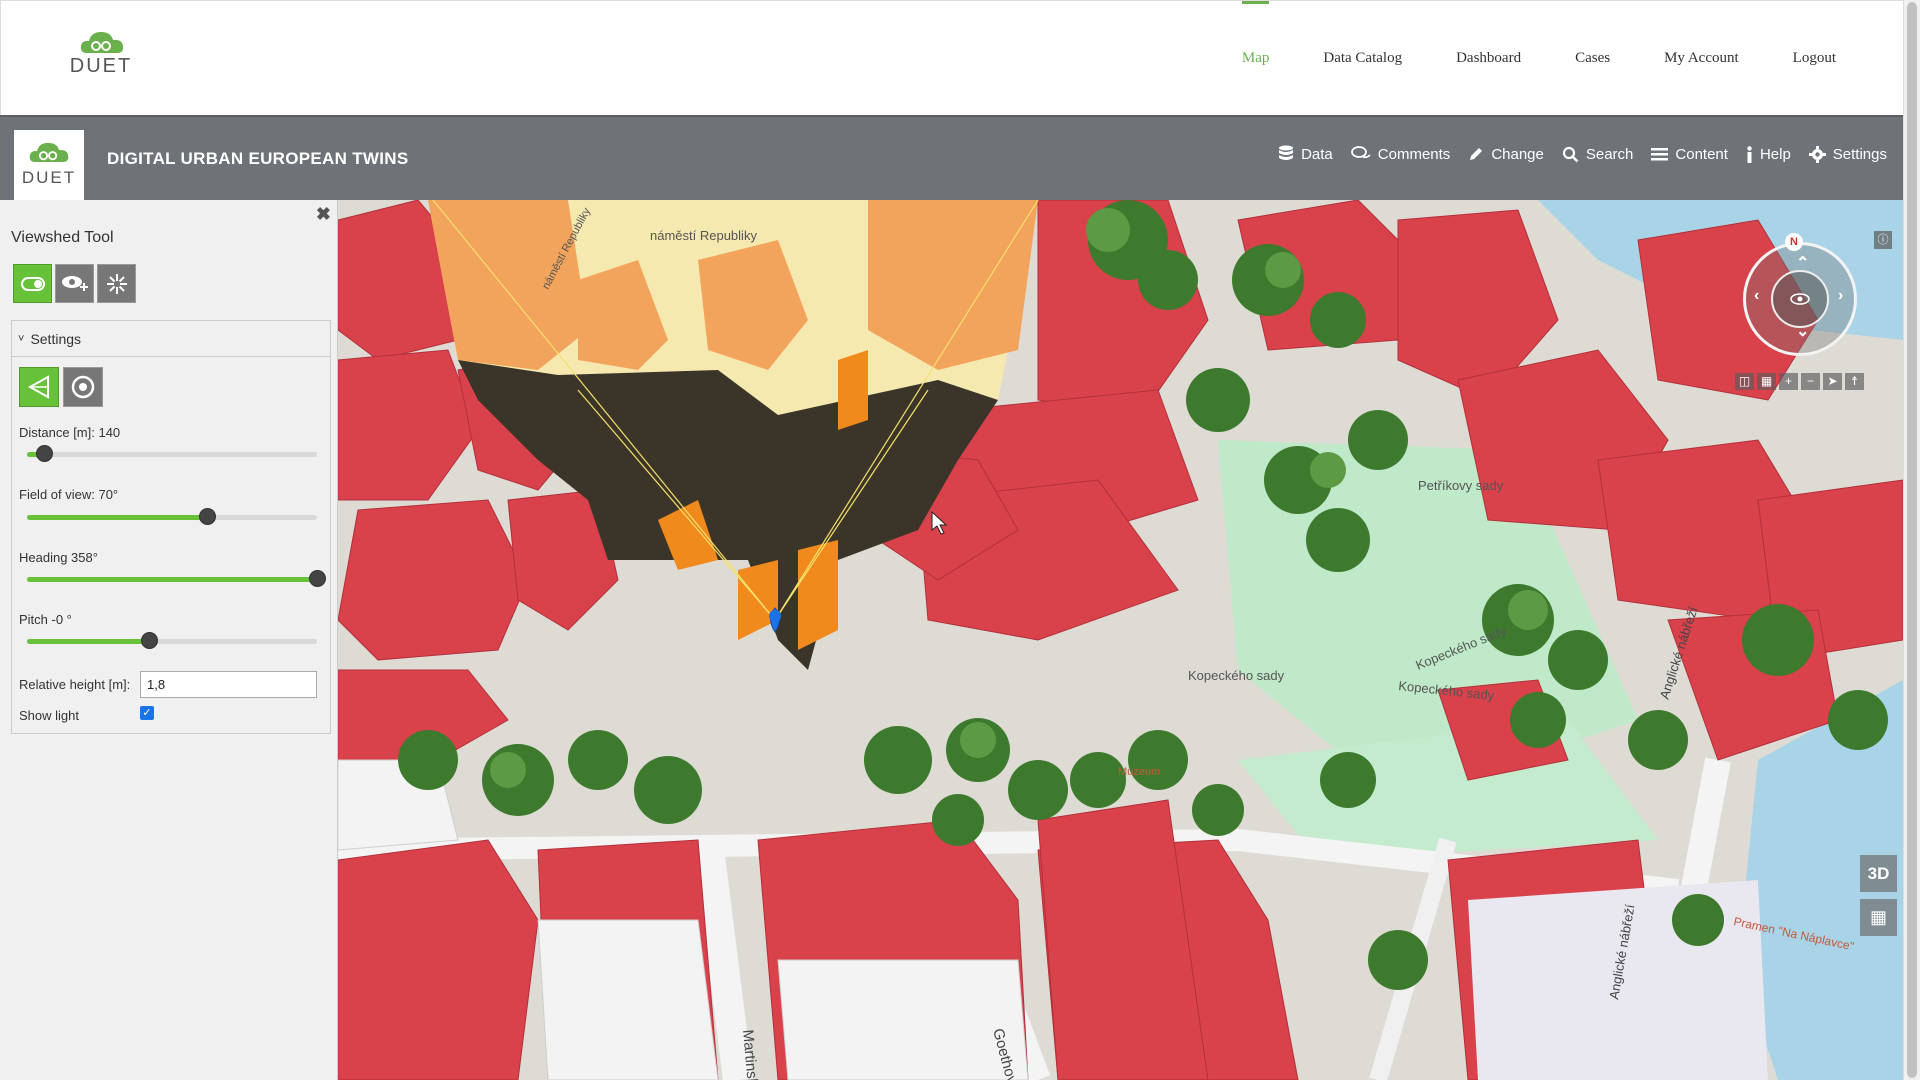 The width and height of the screenshot is (1920, 1080). What do you see at coordinates (101, 66) in the screenshot?
I see `site-logo-text: DUET` at bounding box center [101, 66].